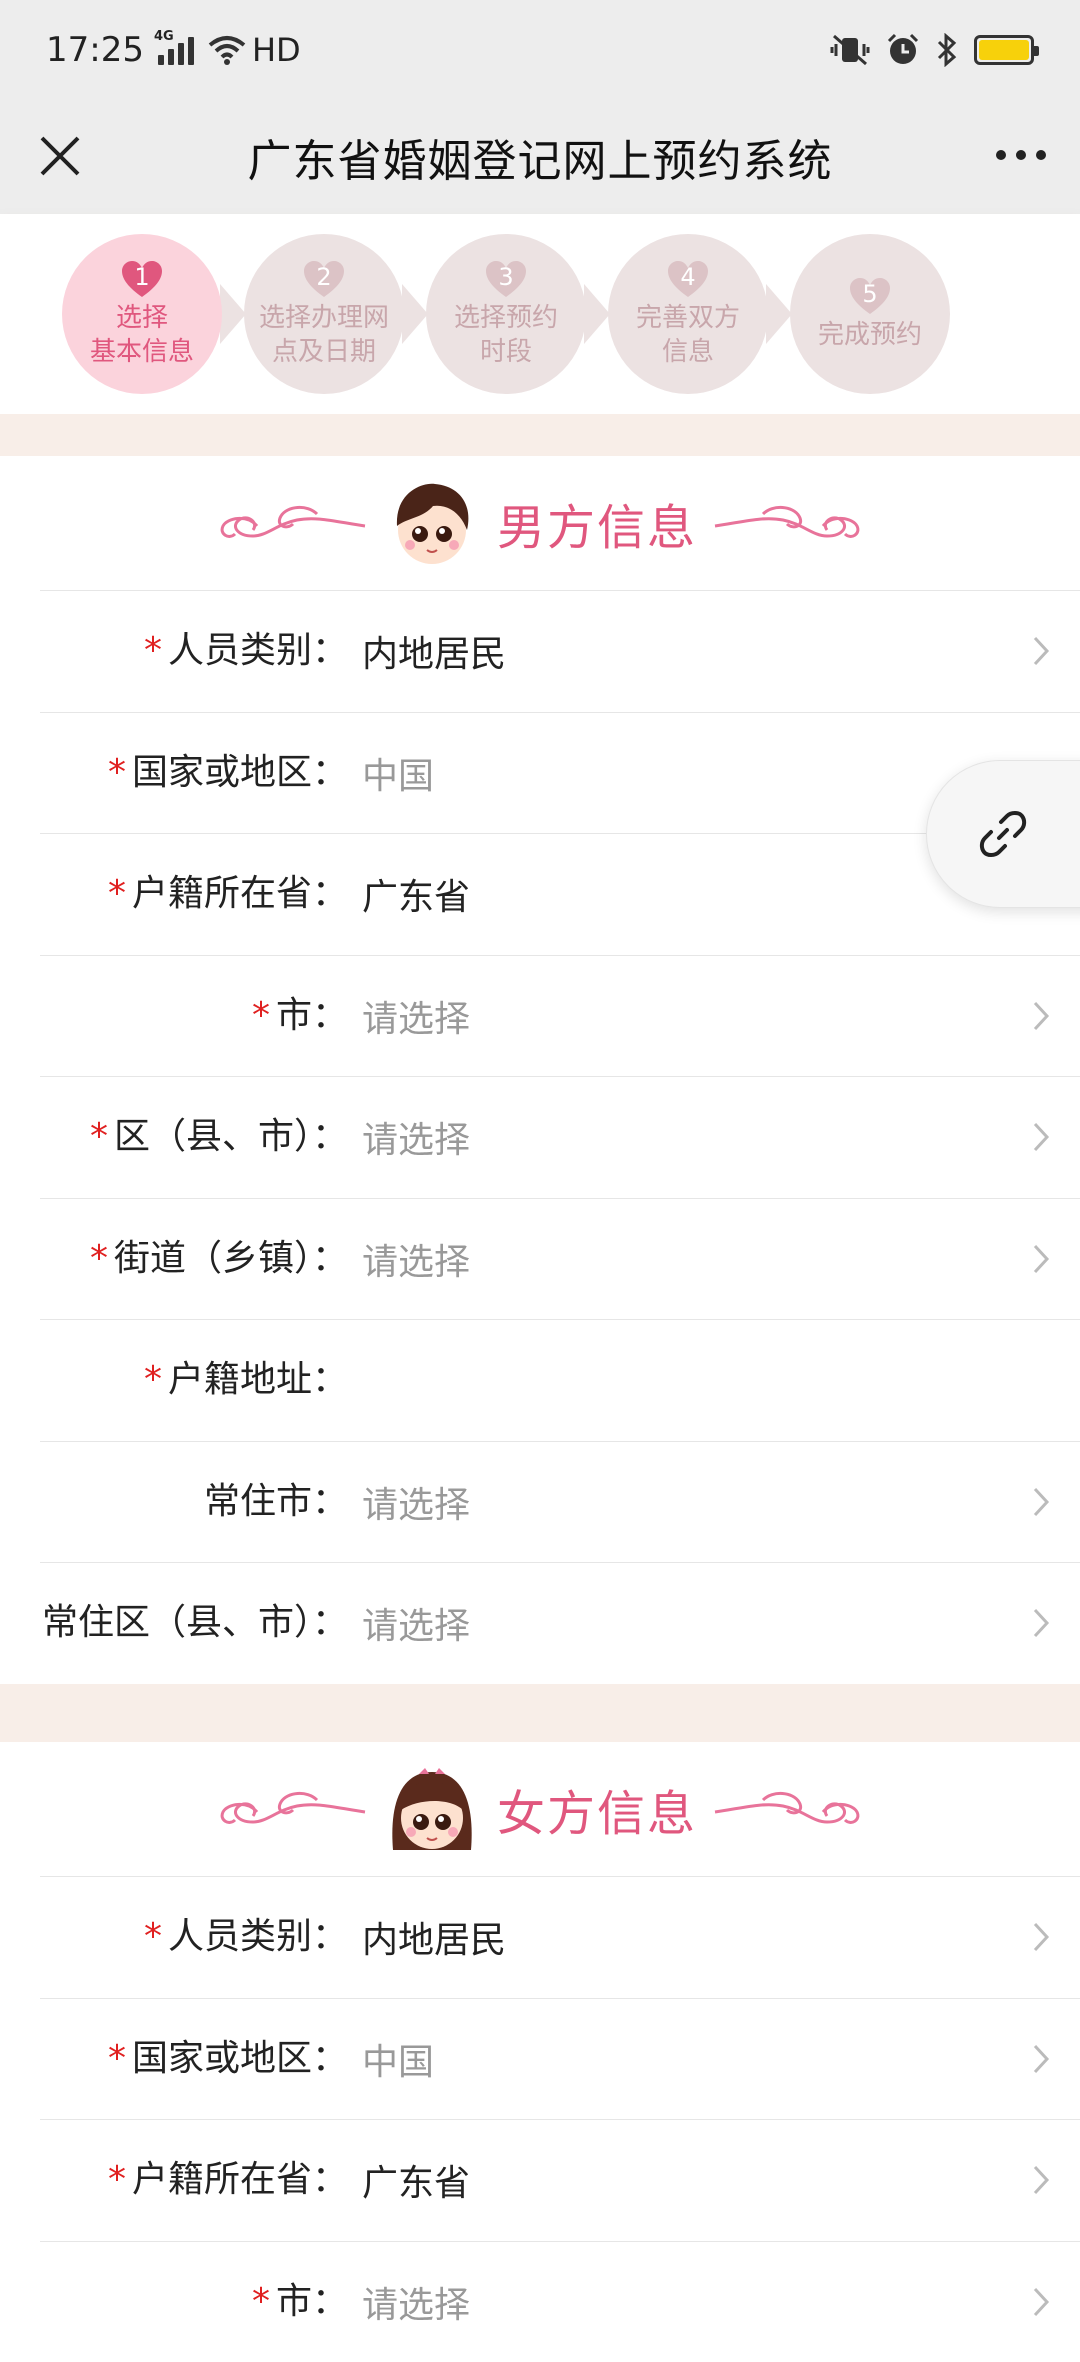 Image resolution: width=1080 pixels, height=2362 pixels. Describe the element at coordinates (560, 1623) in the screenshot. I see `male-form-row: 常住区（县、市）：请选择` at that location.